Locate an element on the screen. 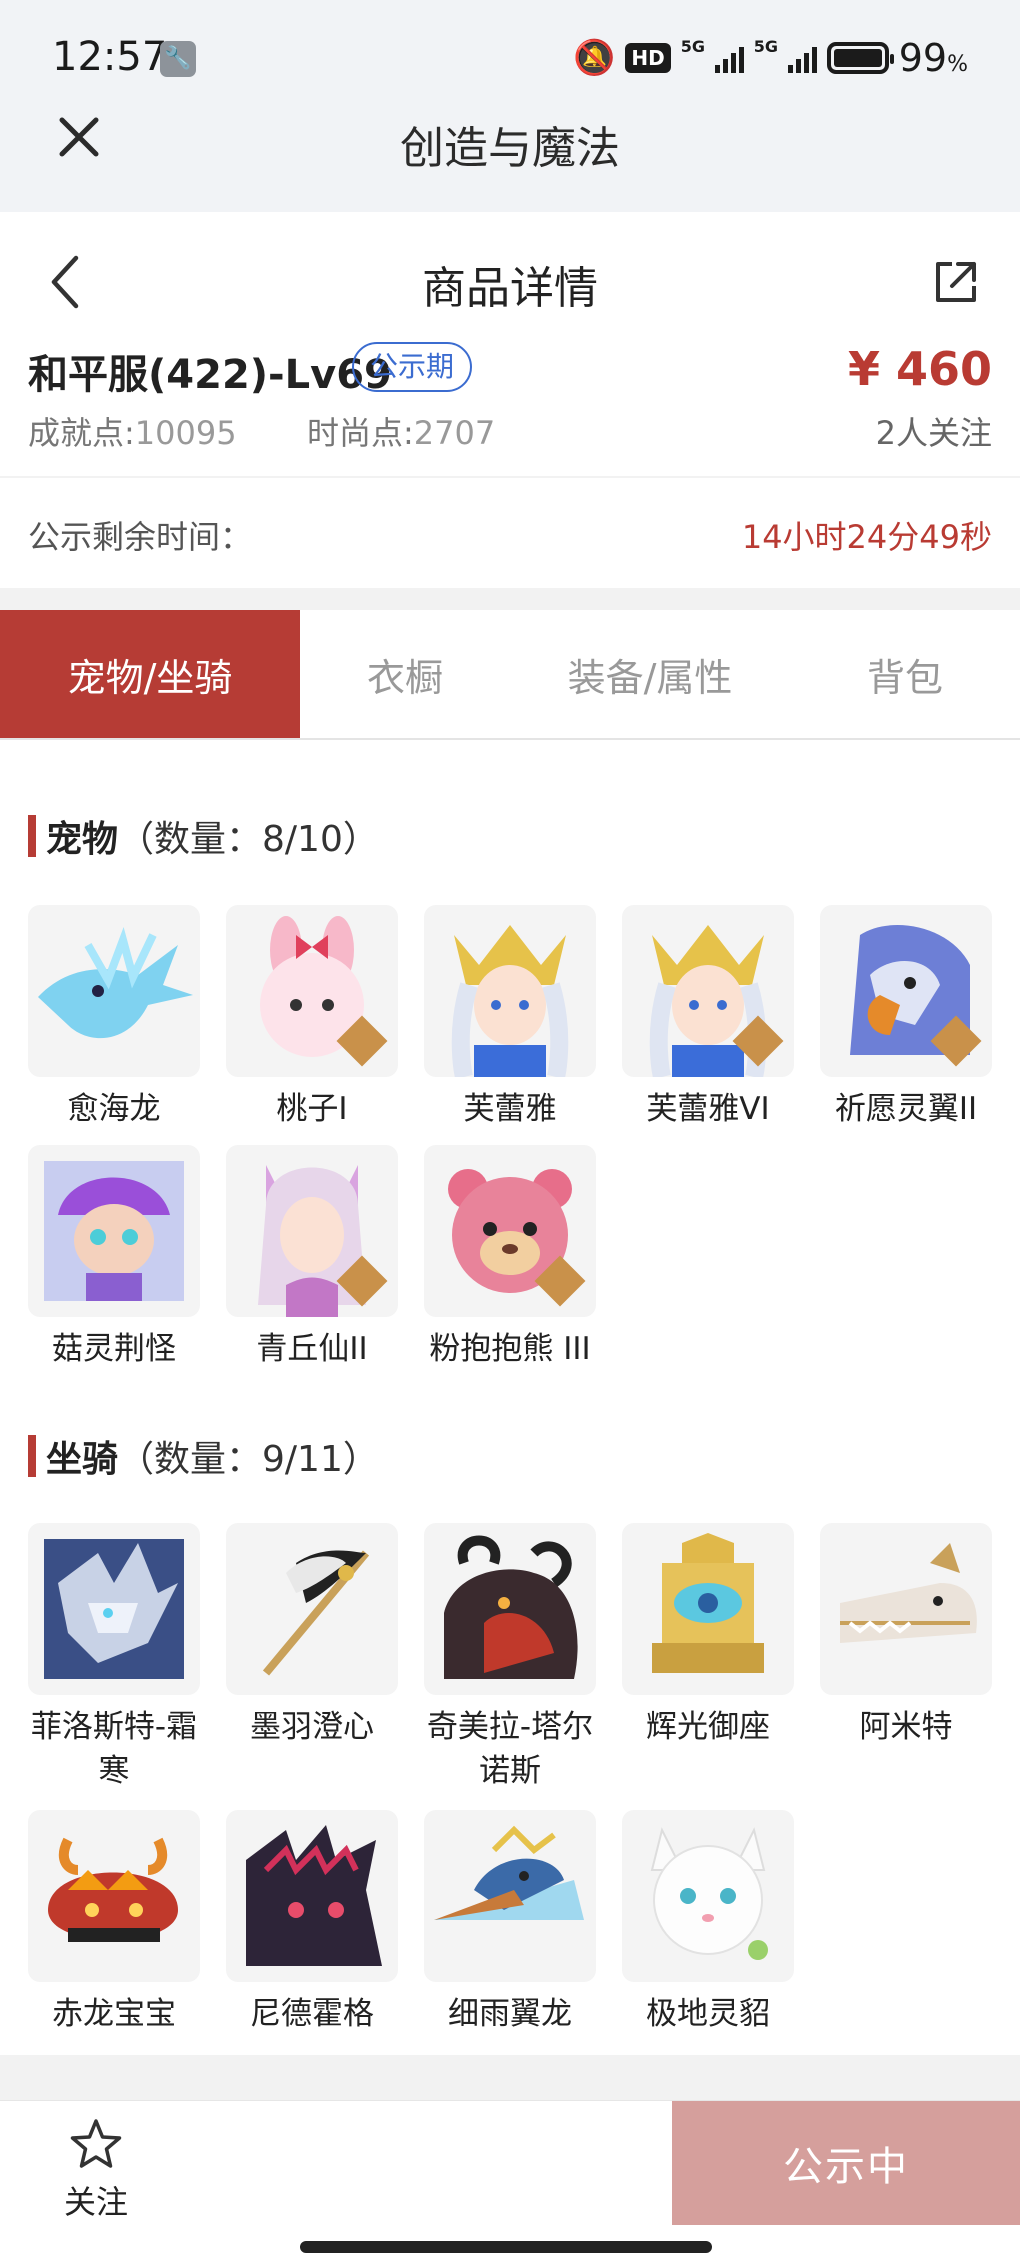 This screenshot has width=1020, height=2267. fashion-label: 时尚点: is located at coordinates (360, 433).